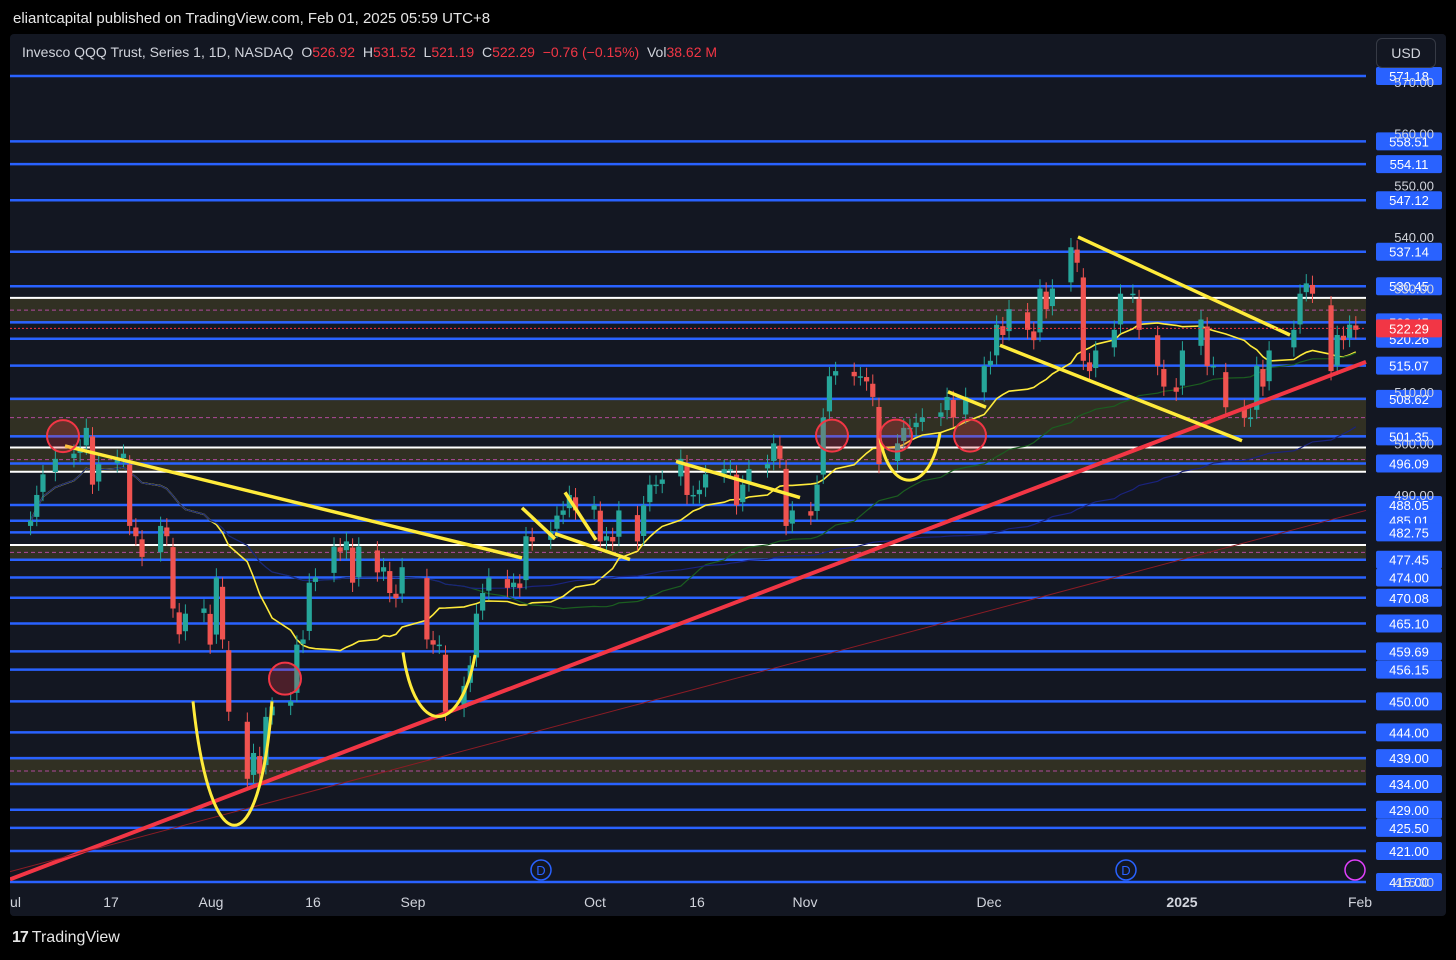  What do you see at coordinates (1409, 328) in the screenshot?
I see `last-price-label: 522.29` at bounding box center [1409, 328].